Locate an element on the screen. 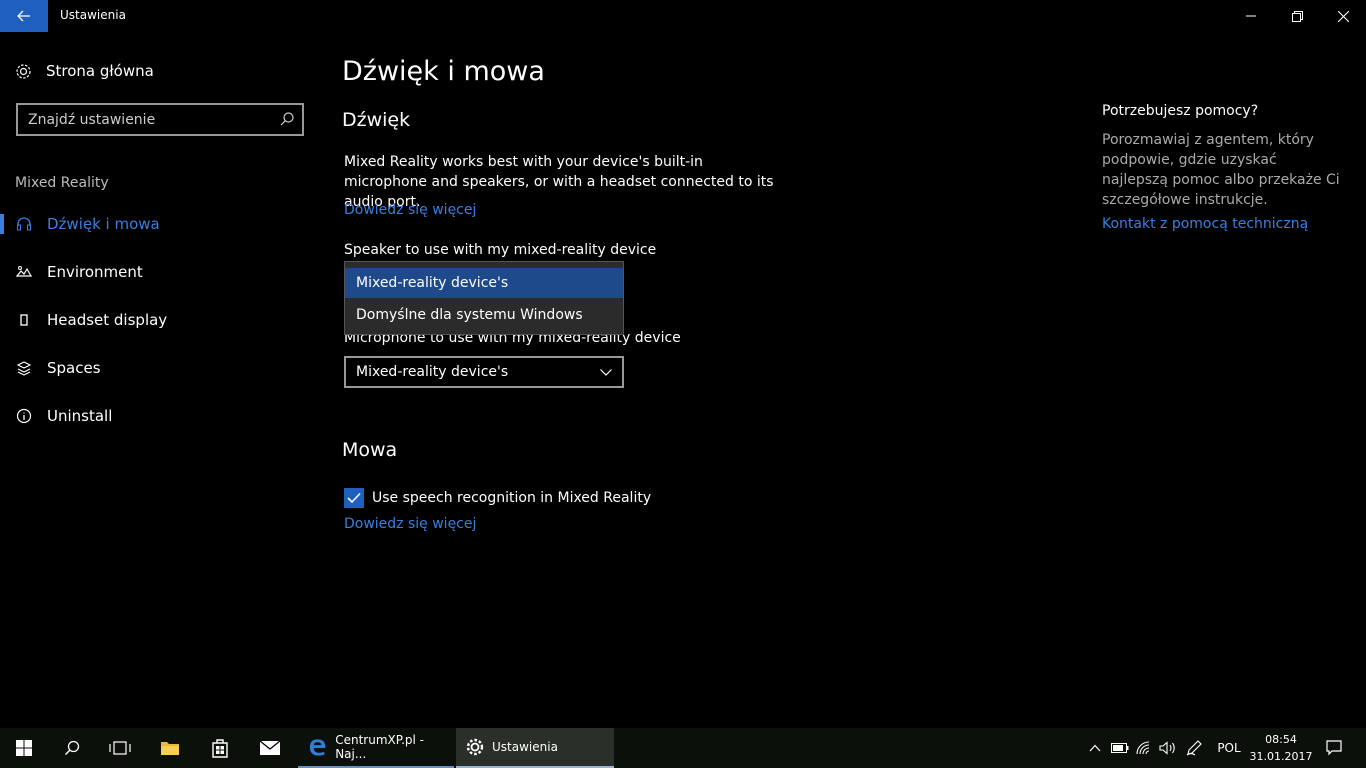  windows-logo-icon is located at coordinates (24, 748).